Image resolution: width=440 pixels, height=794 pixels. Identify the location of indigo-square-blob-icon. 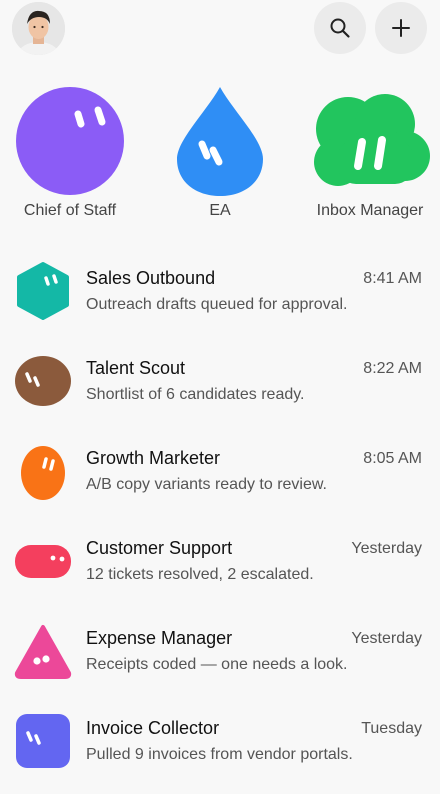
(43, 741).